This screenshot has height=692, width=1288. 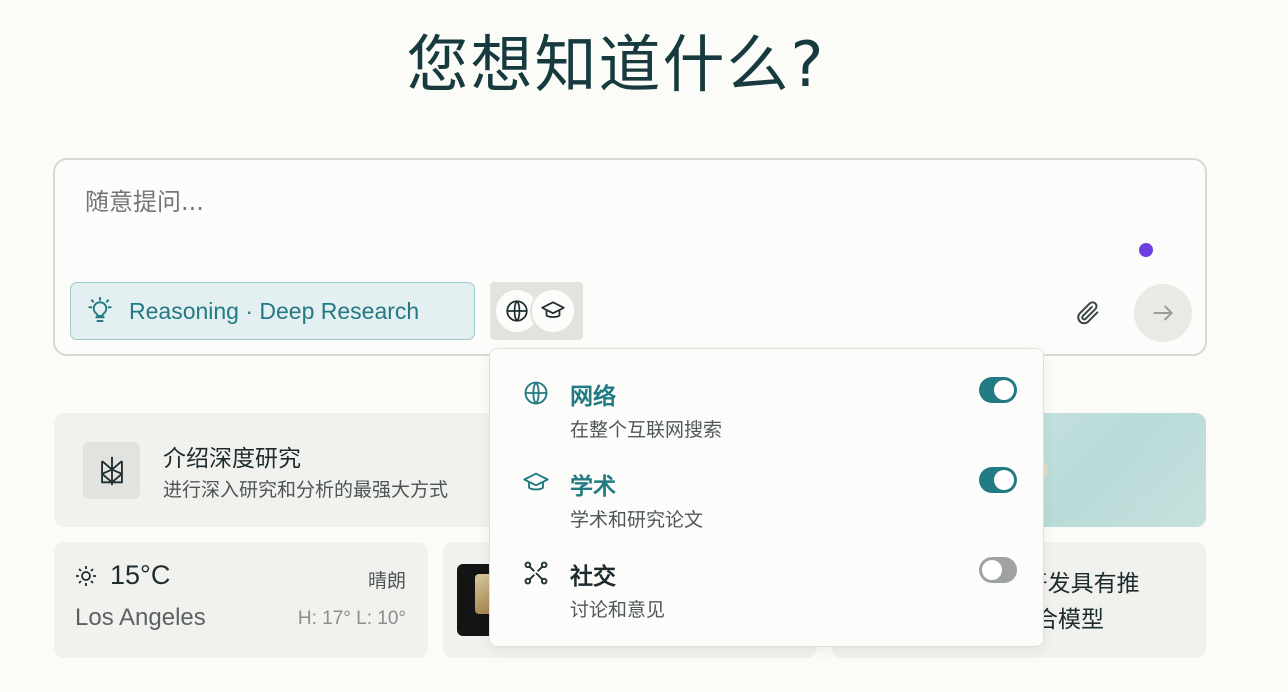 I want to click on academic-toggle, so click(x=998, y=480).